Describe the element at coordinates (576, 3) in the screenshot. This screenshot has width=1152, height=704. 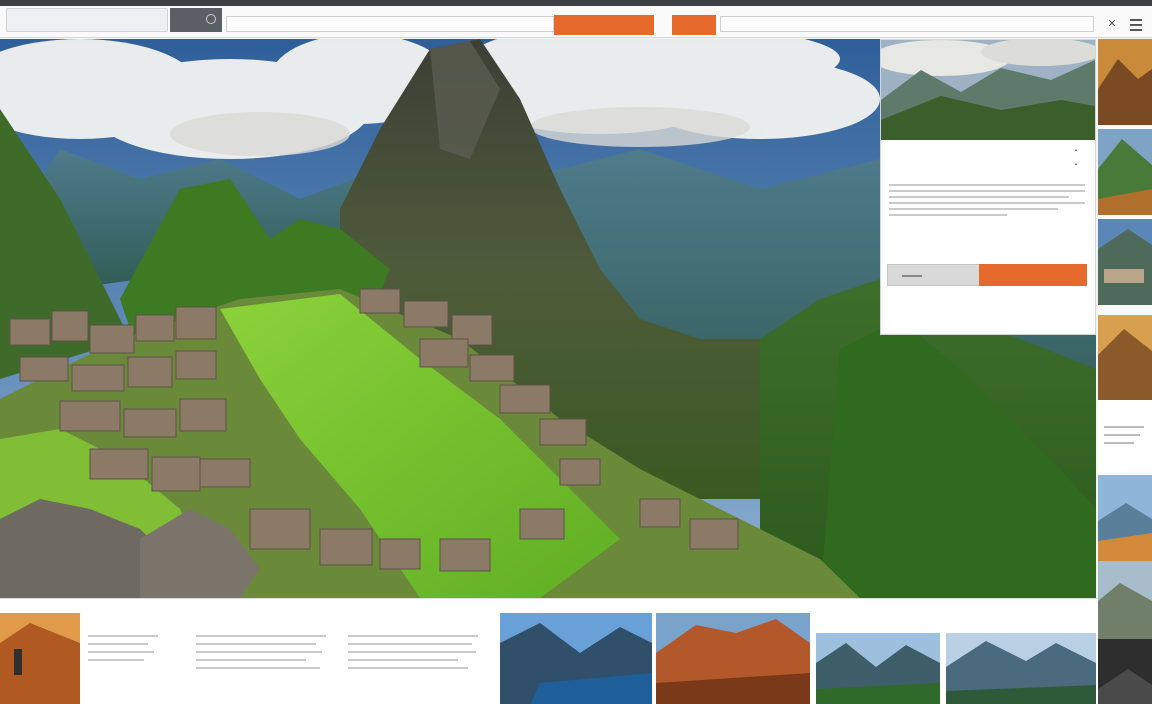
I see `window-strip` at that location.